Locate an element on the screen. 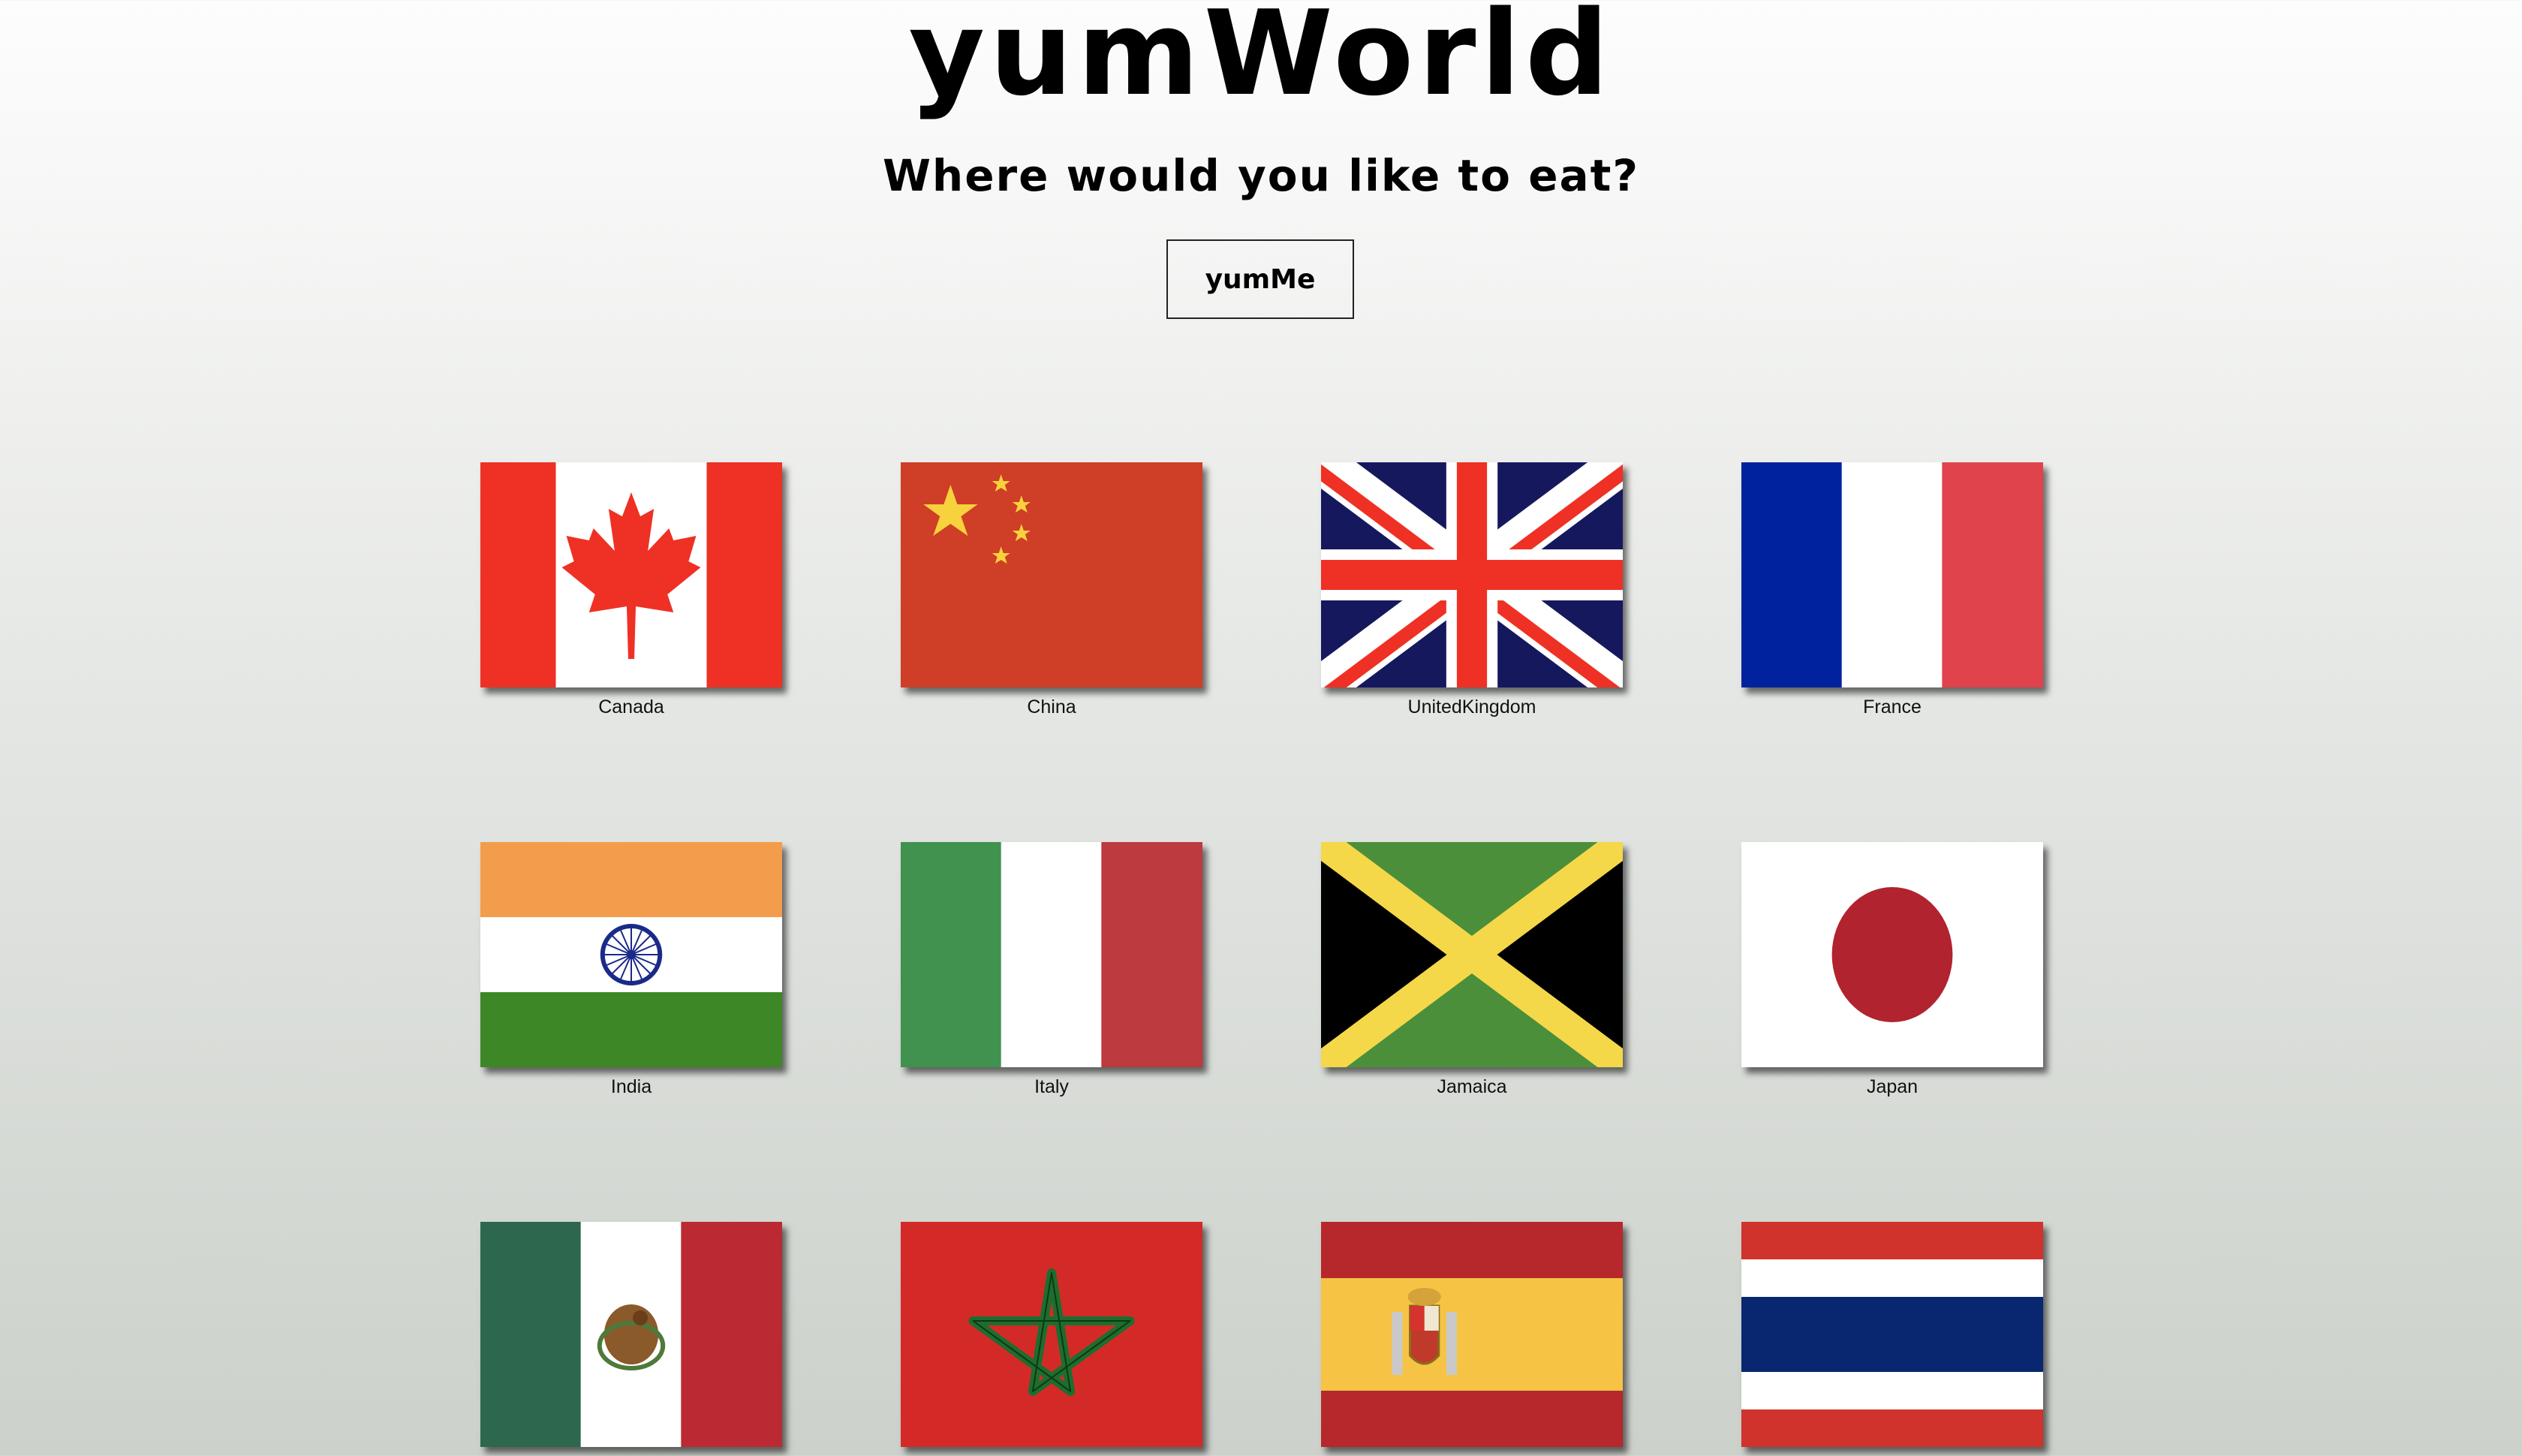 This screenshot has width=2522, height=1456. italy-flag-icon is located at coordinates (1051, 954).